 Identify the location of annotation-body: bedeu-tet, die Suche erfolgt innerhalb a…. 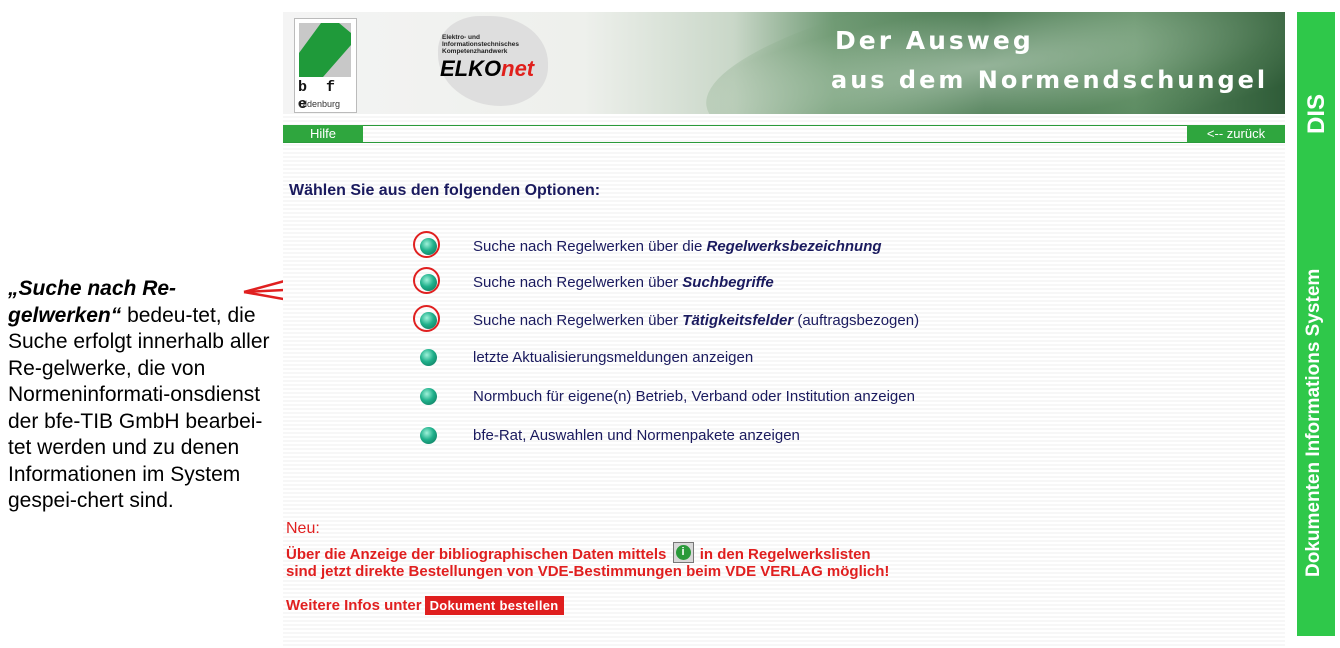
(139, 408).